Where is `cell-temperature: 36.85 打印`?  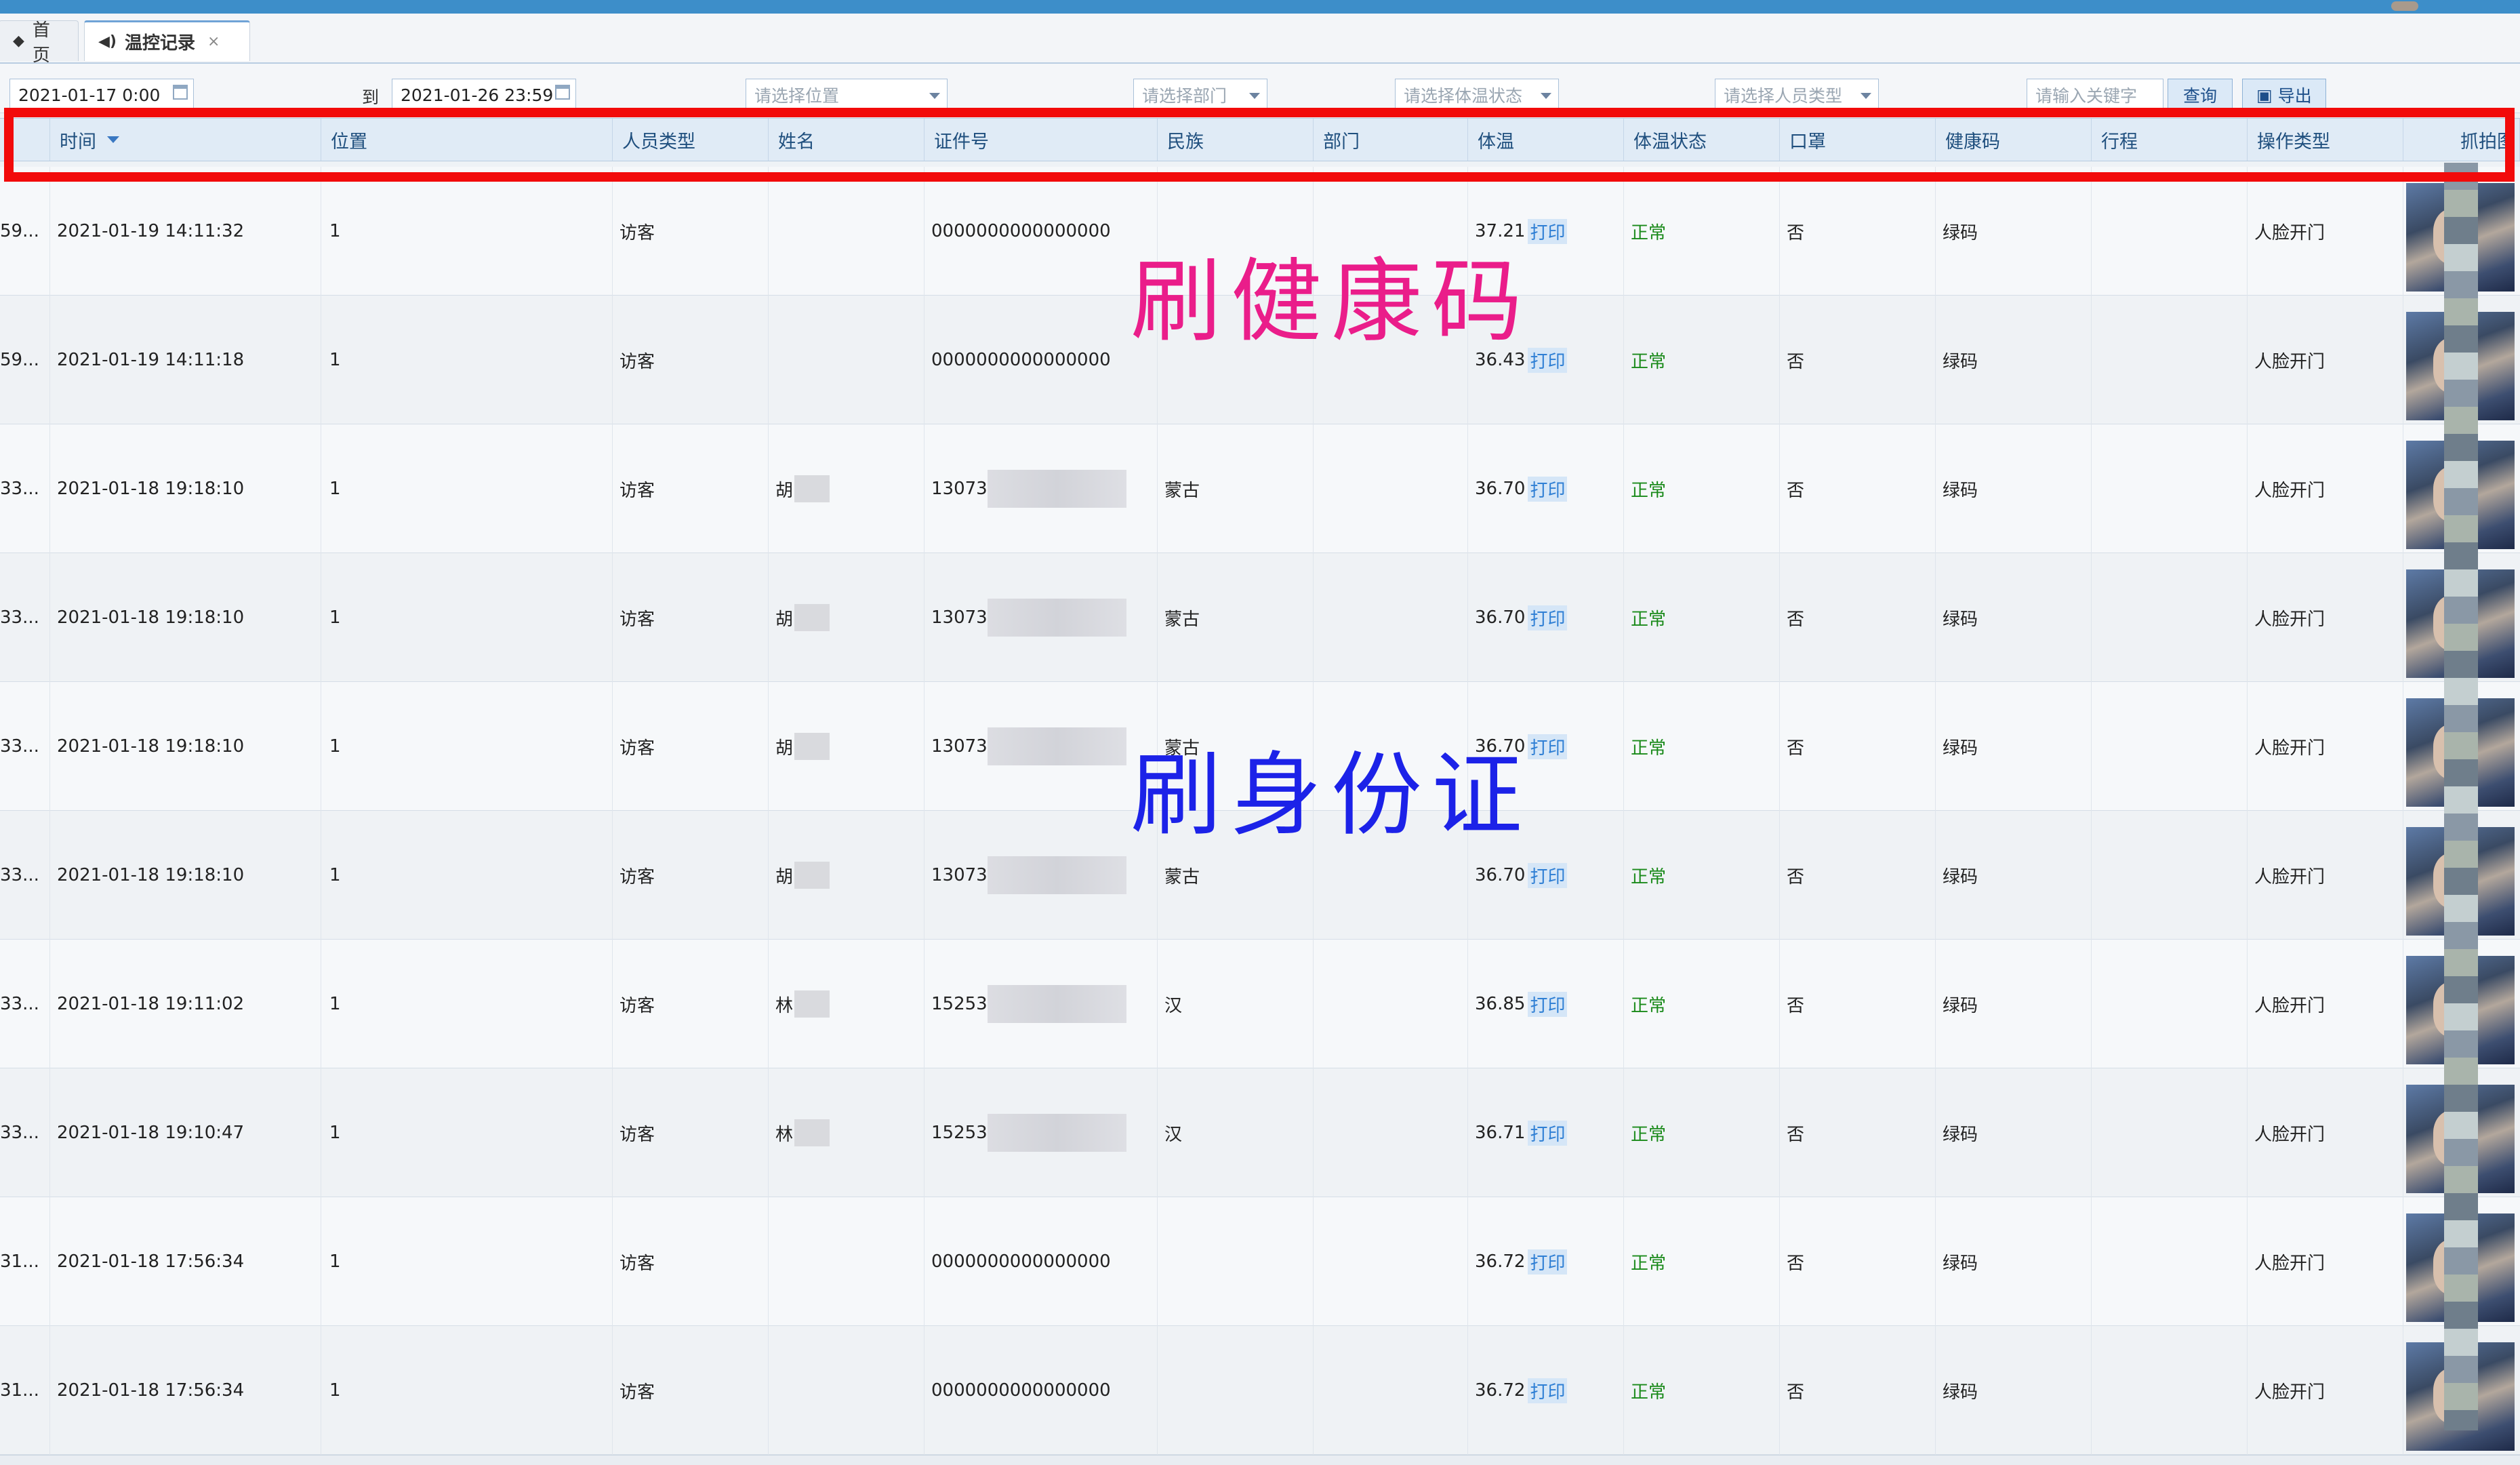 cell-temperature: 36.85 打印 is located at coordinates (1546, 1004).